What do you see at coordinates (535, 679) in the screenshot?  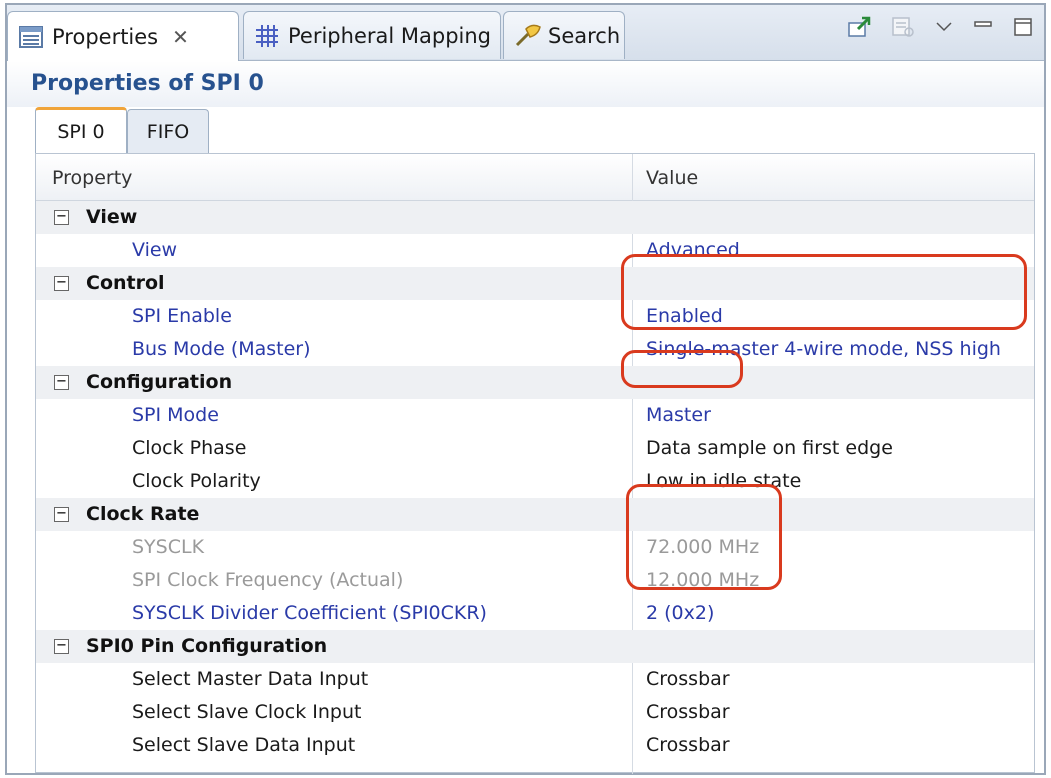 I see `property-row: Select Master Data Input Crossbar` at bounding box center [535, 679].